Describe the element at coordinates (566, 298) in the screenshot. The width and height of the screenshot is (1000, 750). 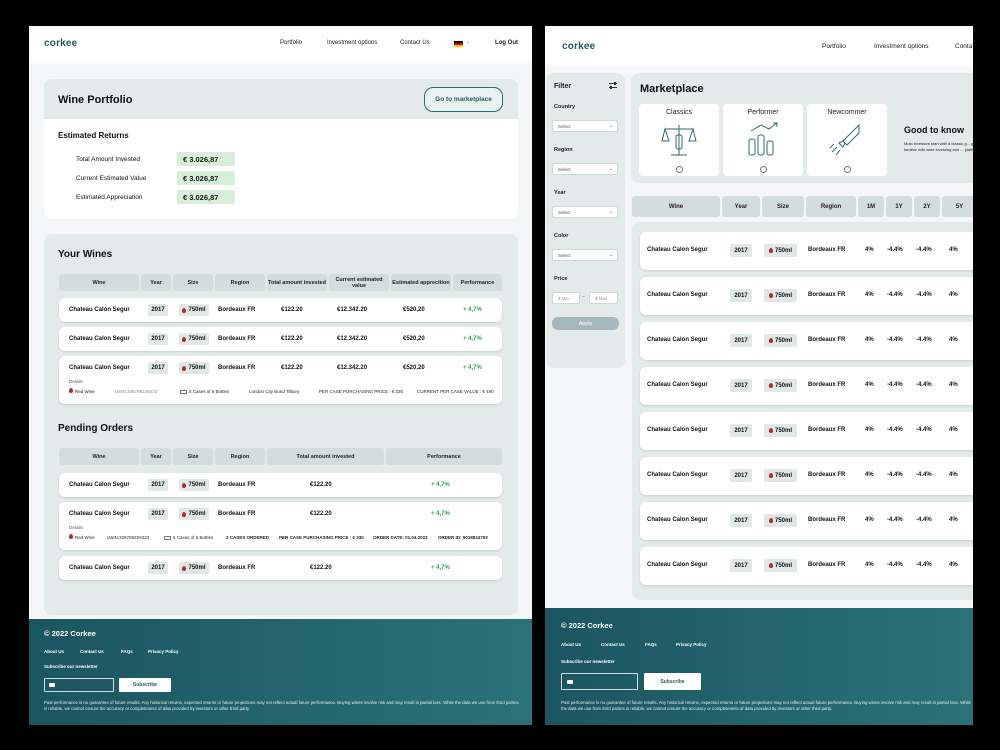
I see `price-min-input: $ Min` at that location.